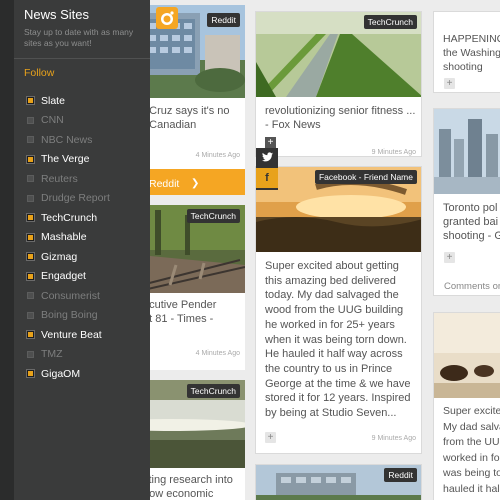 The image size is (500, 500). Describe the element at coordinates (53, 100) in the screenshot. I see `site-name: Slate` at that location.